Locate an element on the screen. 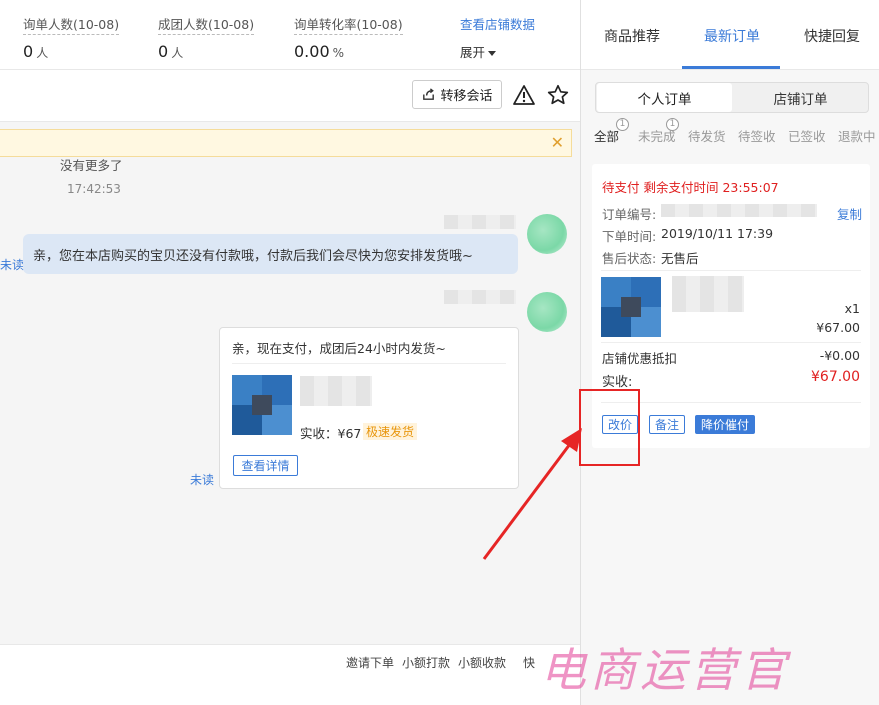 Image resolution: width=879 pixels, height=705 pixels. stats-links: 查看店铺数据 展开 is located at coordinates (497, 37).